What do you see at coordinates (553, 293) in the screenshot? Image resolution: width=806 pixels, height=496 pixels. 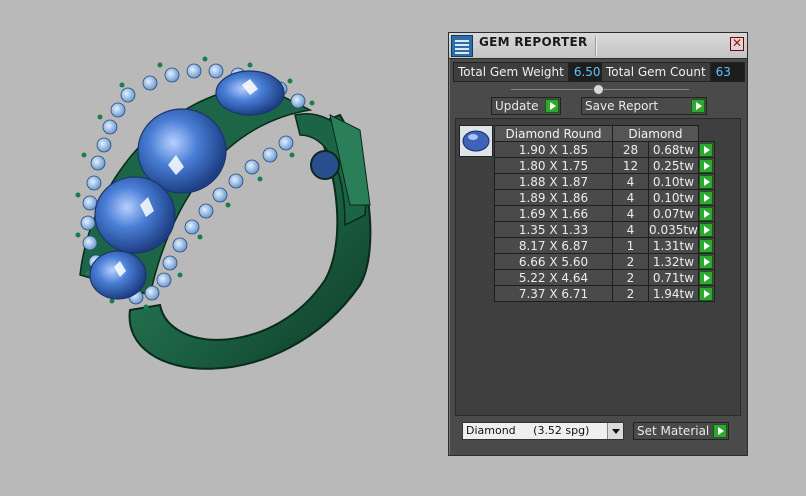 I see `gem-size-cell: 7.37 X 6.71` at bounding box center [553, 293].